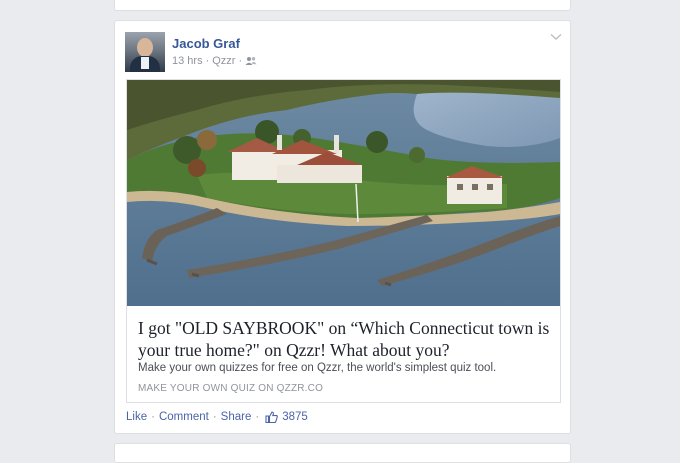  I want to click on attachment-domain: MAKE YOUR OWN QUIZ ON QZZR.CO, so click(230, 388).